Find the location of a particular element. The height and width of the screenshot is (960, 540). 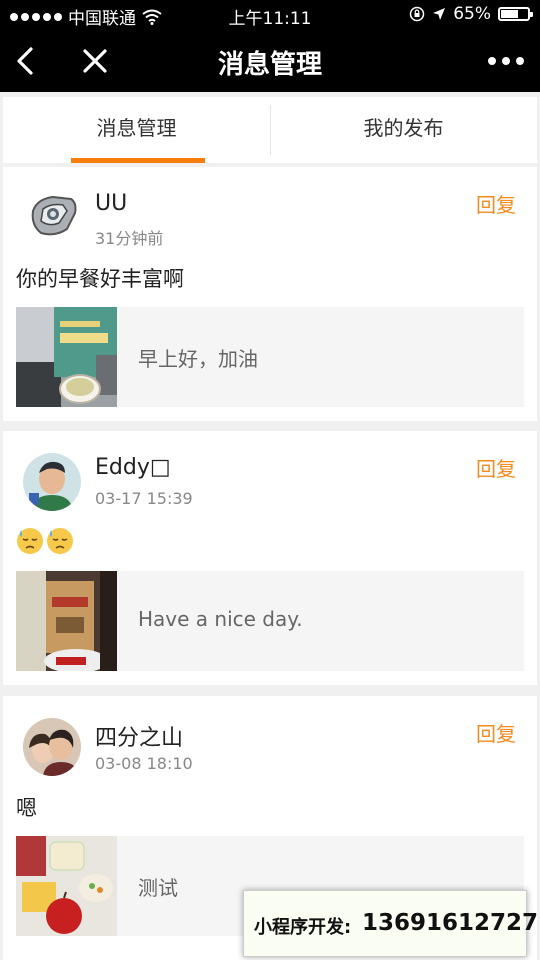

tab-message-management: 消息管理 is located at coordinates (136, 130).